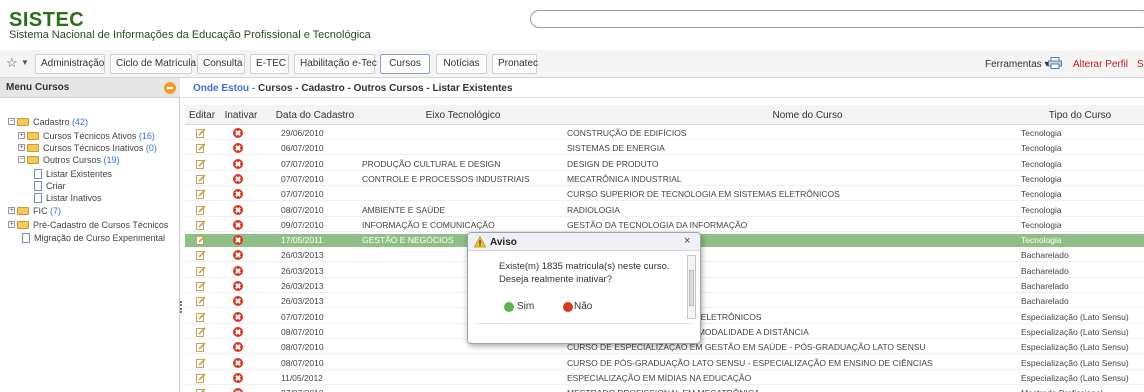  I want to click on tree-item: − Cadastro (42), so click(89, 123).